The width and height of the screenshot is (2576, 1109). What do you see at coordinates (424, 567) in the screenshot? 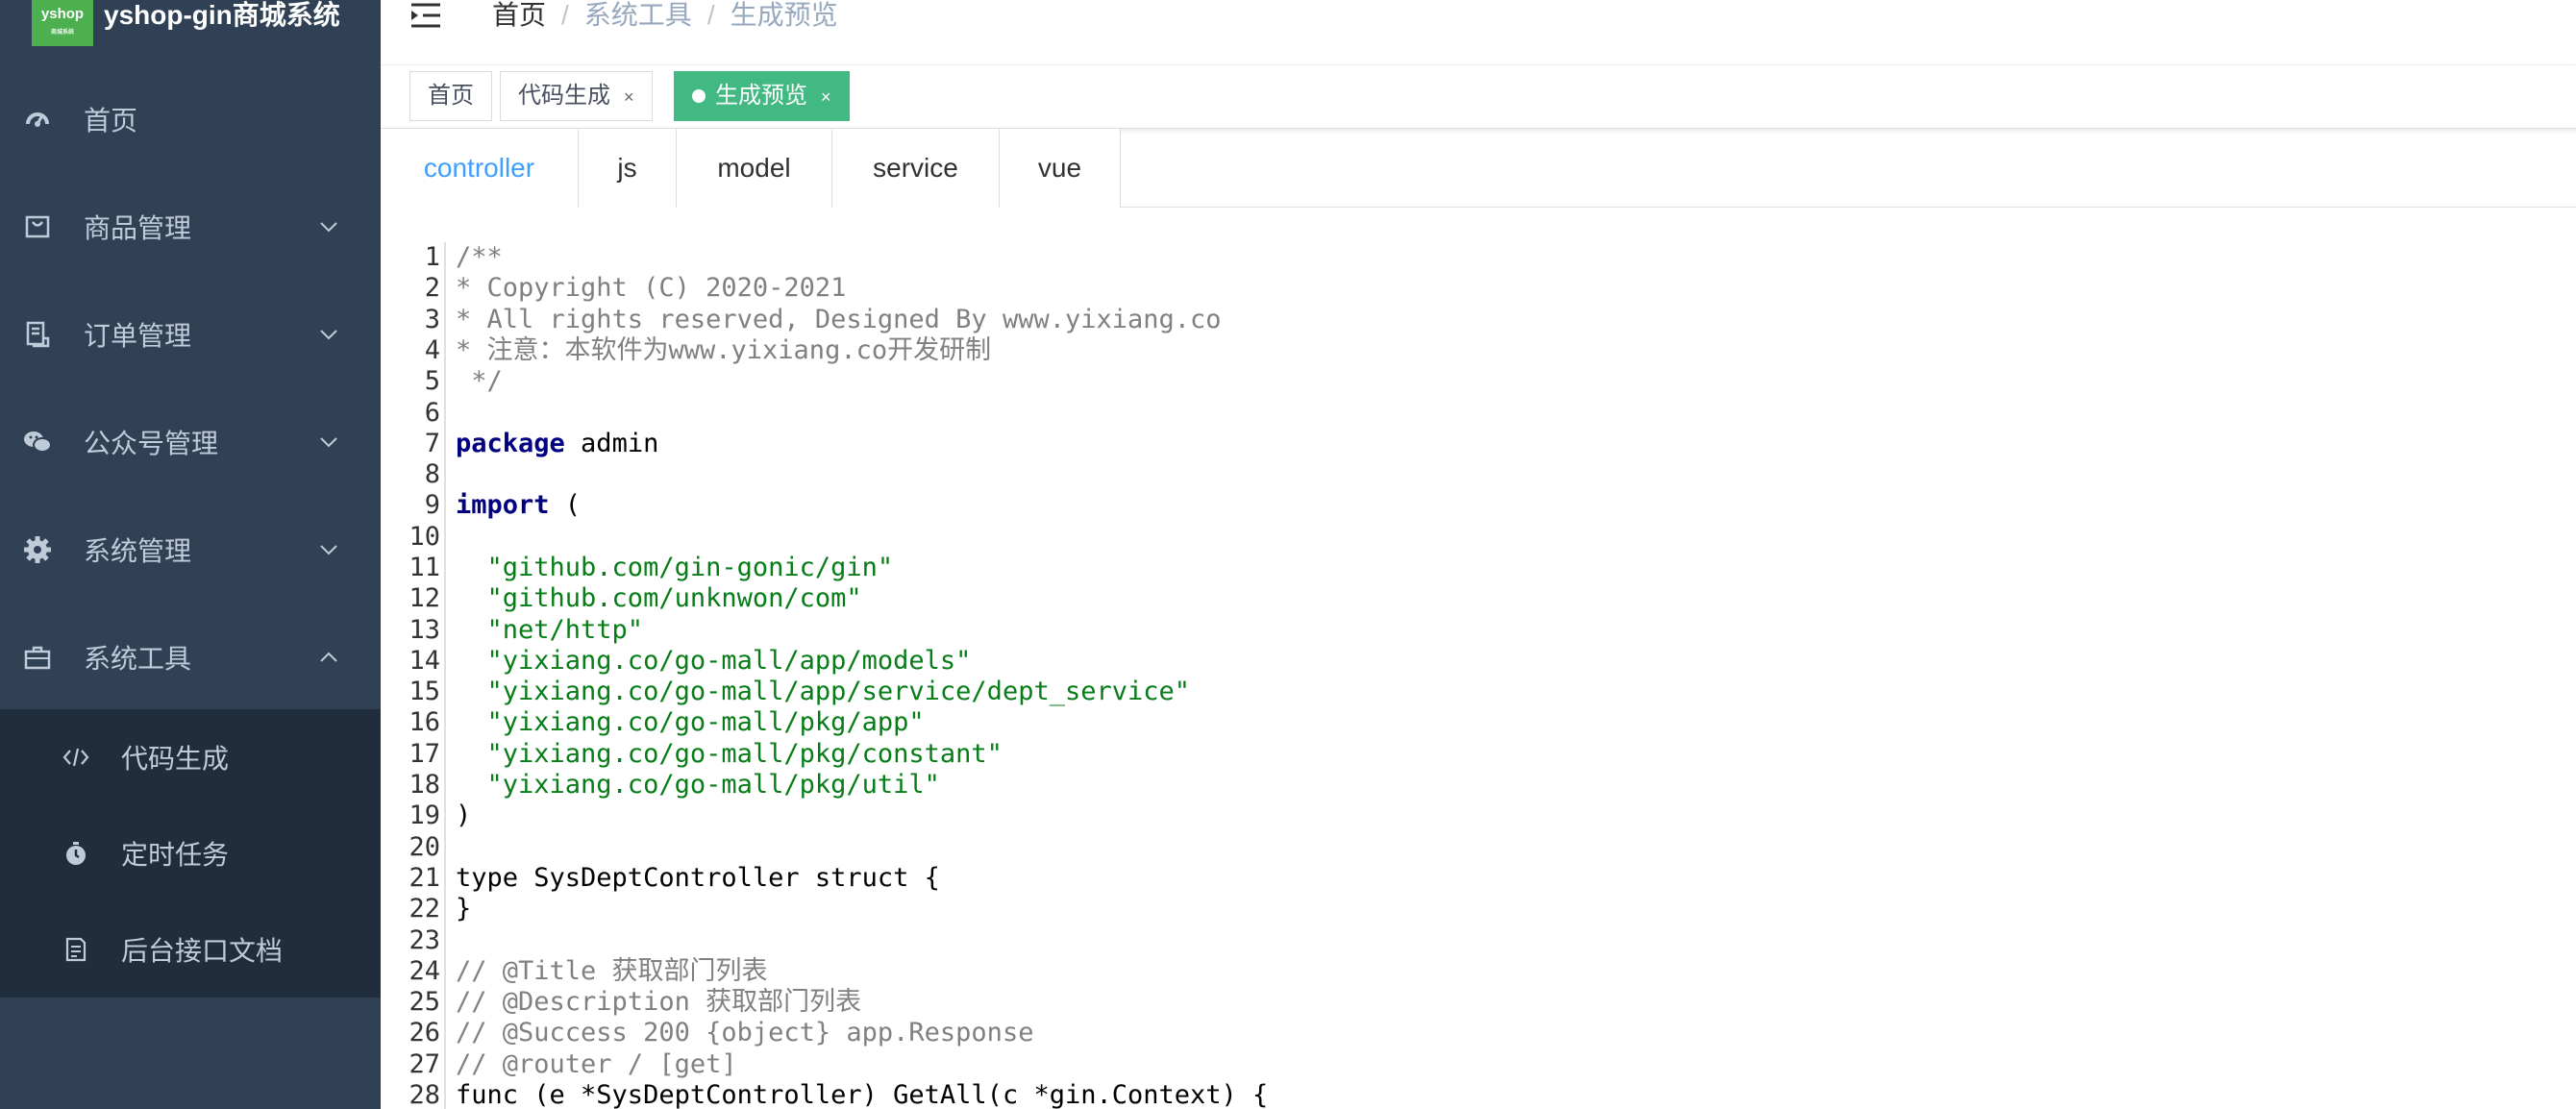
I see `line-number: 11` at bounding box center [424, 567].